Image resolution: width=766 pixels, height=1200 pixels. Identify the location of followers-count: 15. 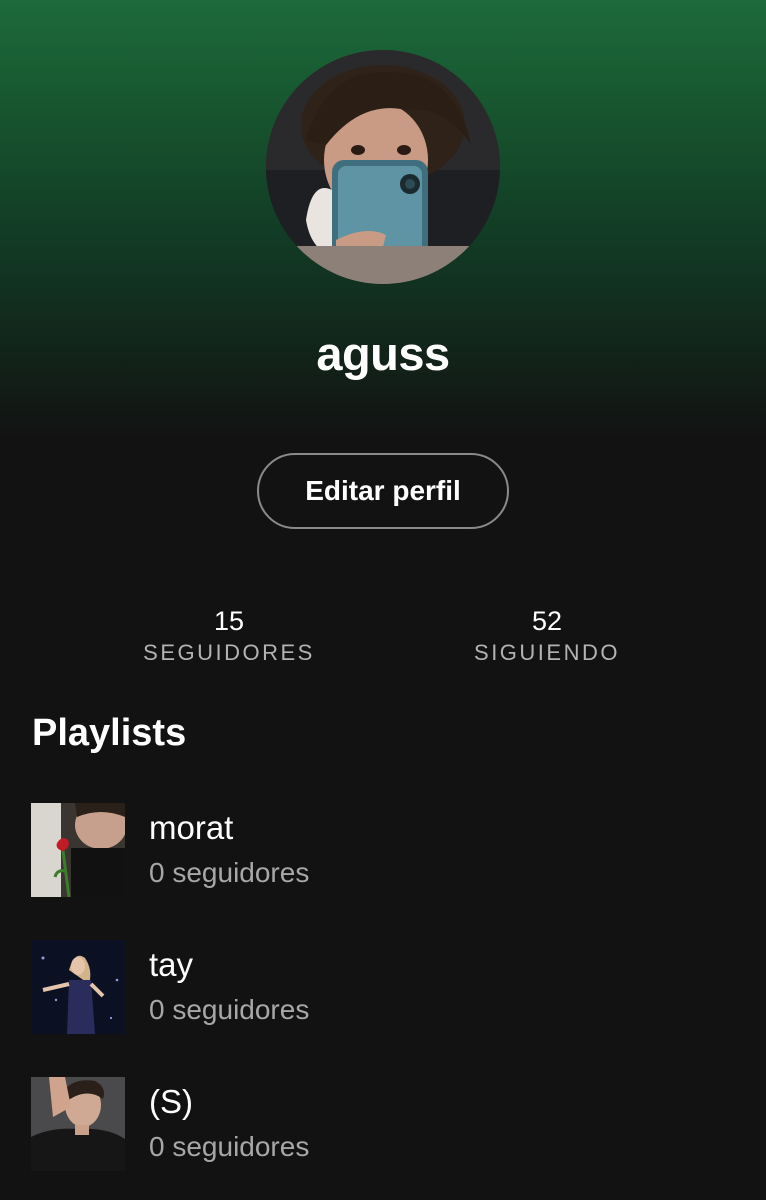
(229, 621).